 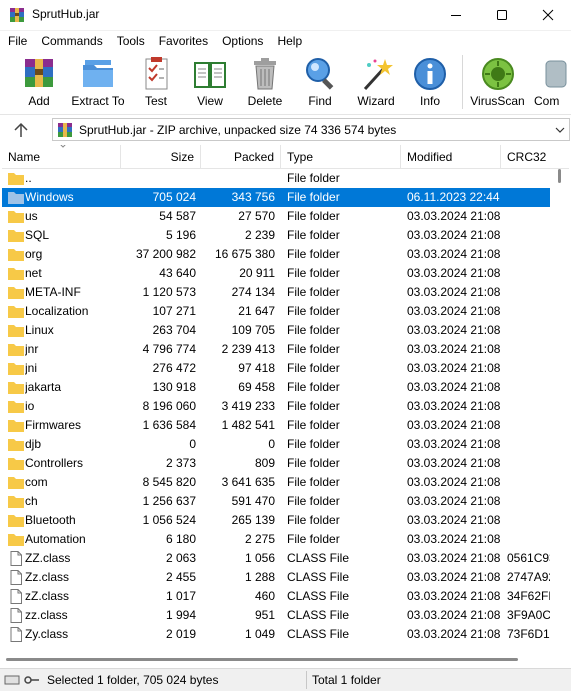 I want to click on folder-row: .. File folder, so click(x=276, y=178).